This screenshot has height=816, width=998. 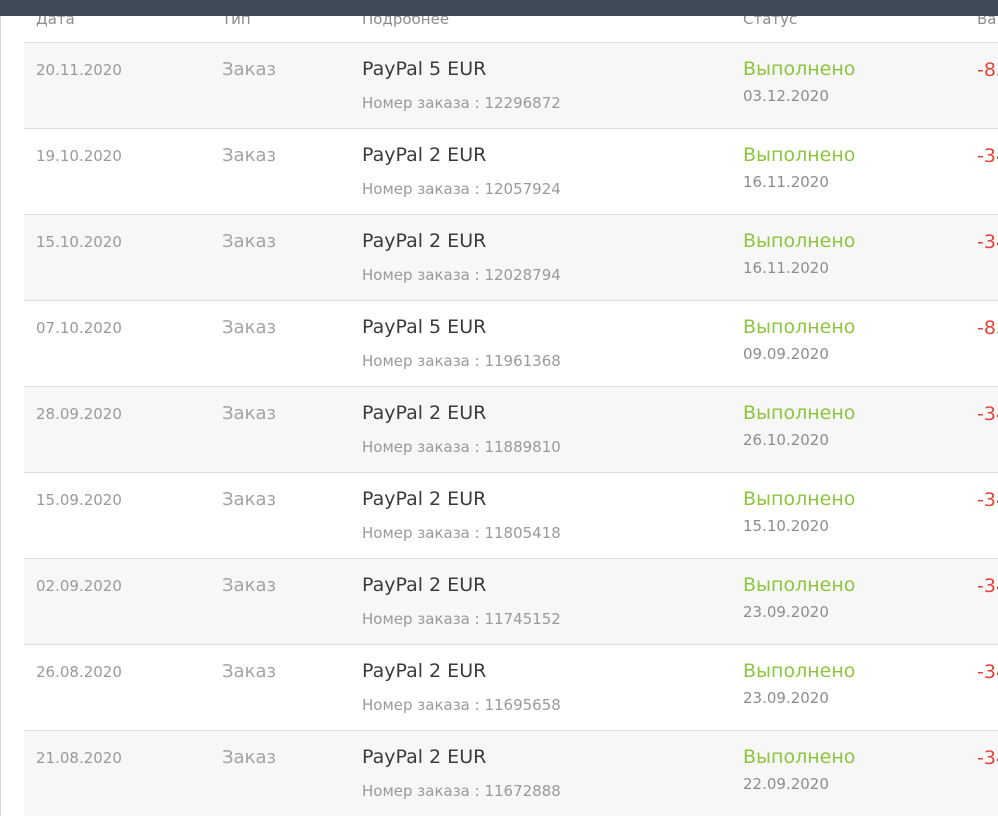 I want to click on row-date: 26.08.2020, so click(x=79, y=672).